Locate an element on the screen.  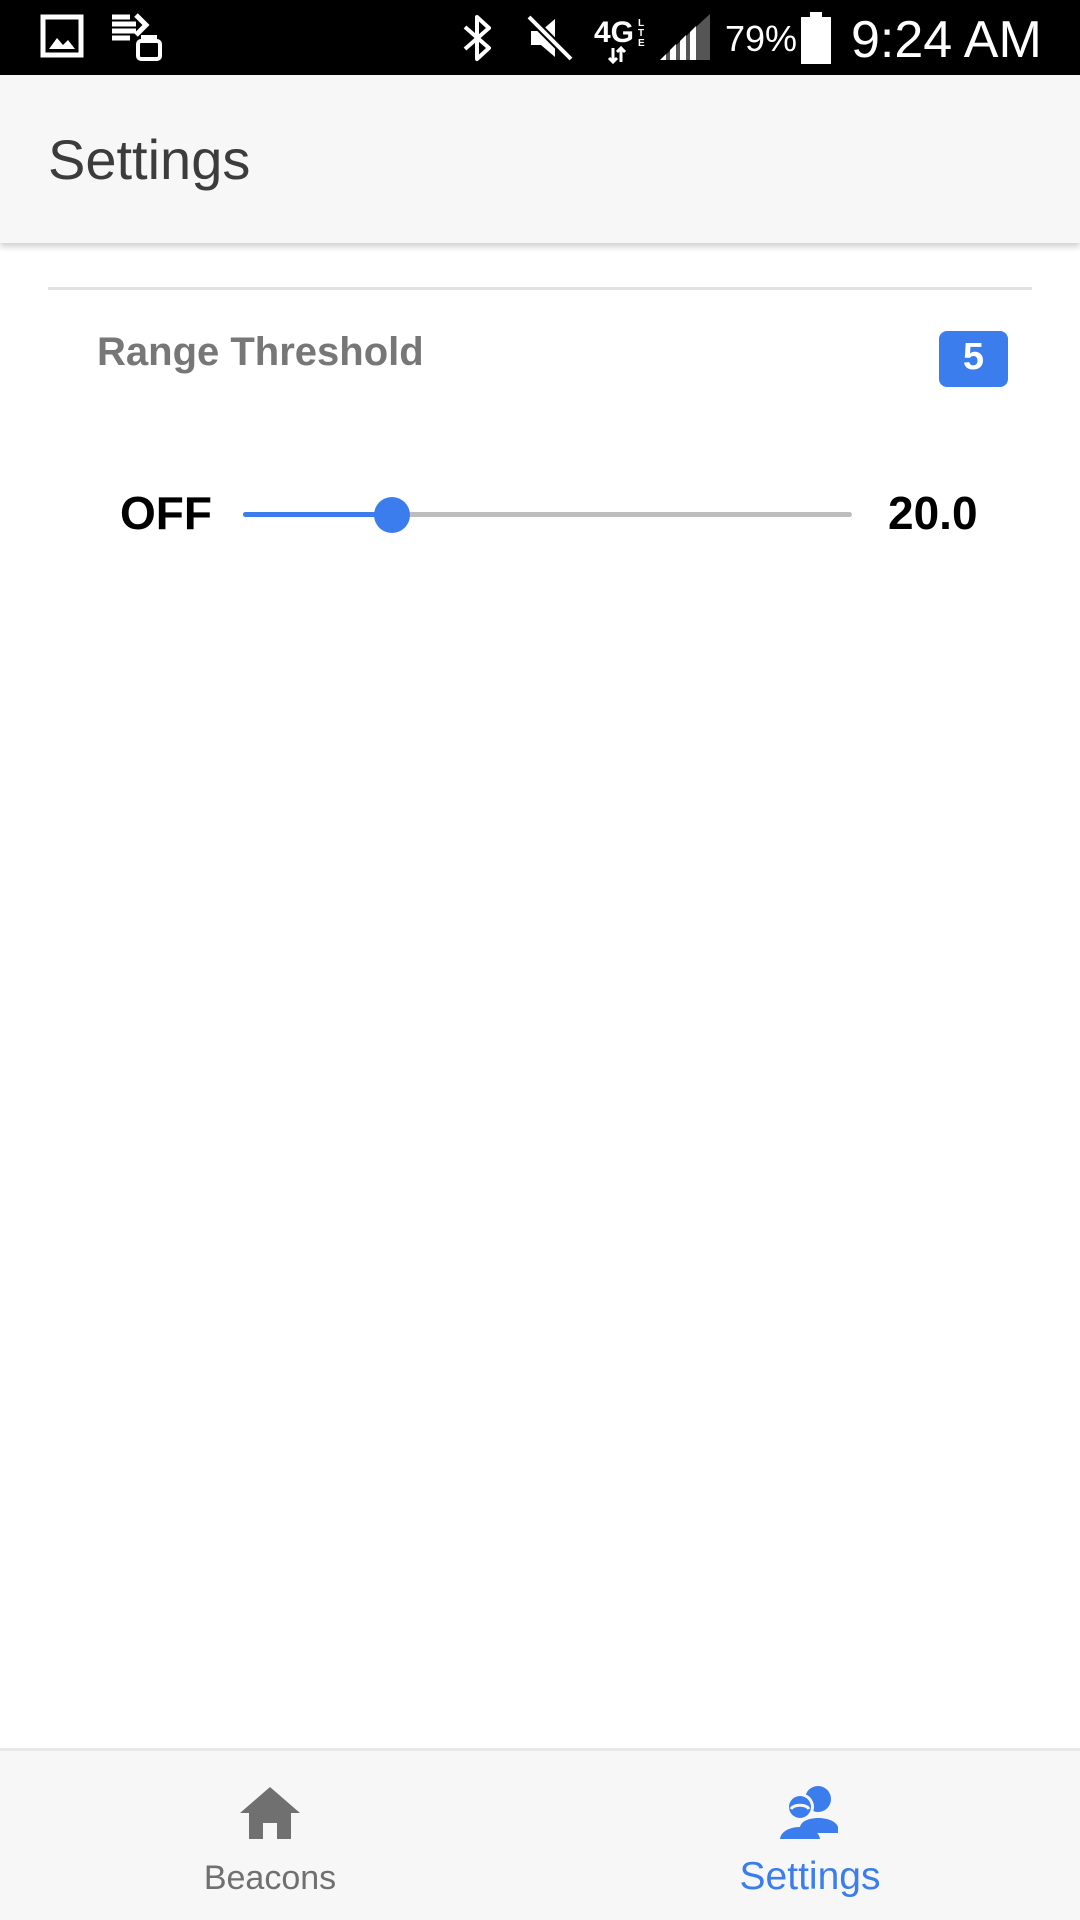
status-bar: 4G L T E 79% 9:24 AM is located at coordinates (540, 37).